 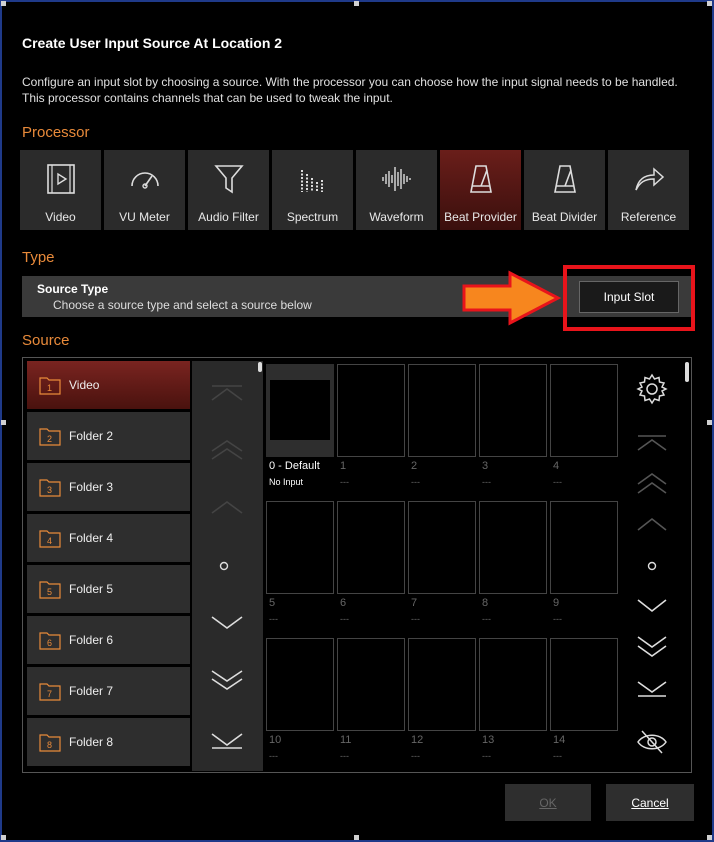 What do you see at coordinates (556, 466) in the screenshot?
I see `slot-number: 4` at bounding box center [556, 466].